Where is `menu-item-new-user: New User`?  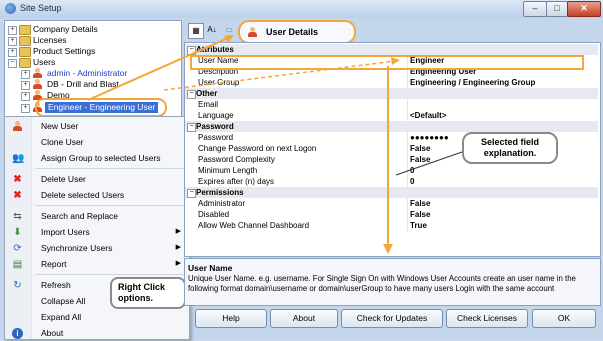
menu-item-new-user: New User is located at coordinates (97, 126).